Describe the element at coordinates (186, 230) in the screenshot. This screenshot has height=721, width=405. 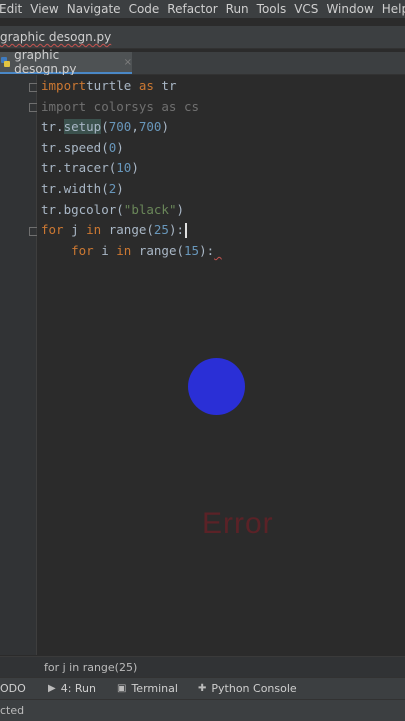
I see `text-caret` at that location.